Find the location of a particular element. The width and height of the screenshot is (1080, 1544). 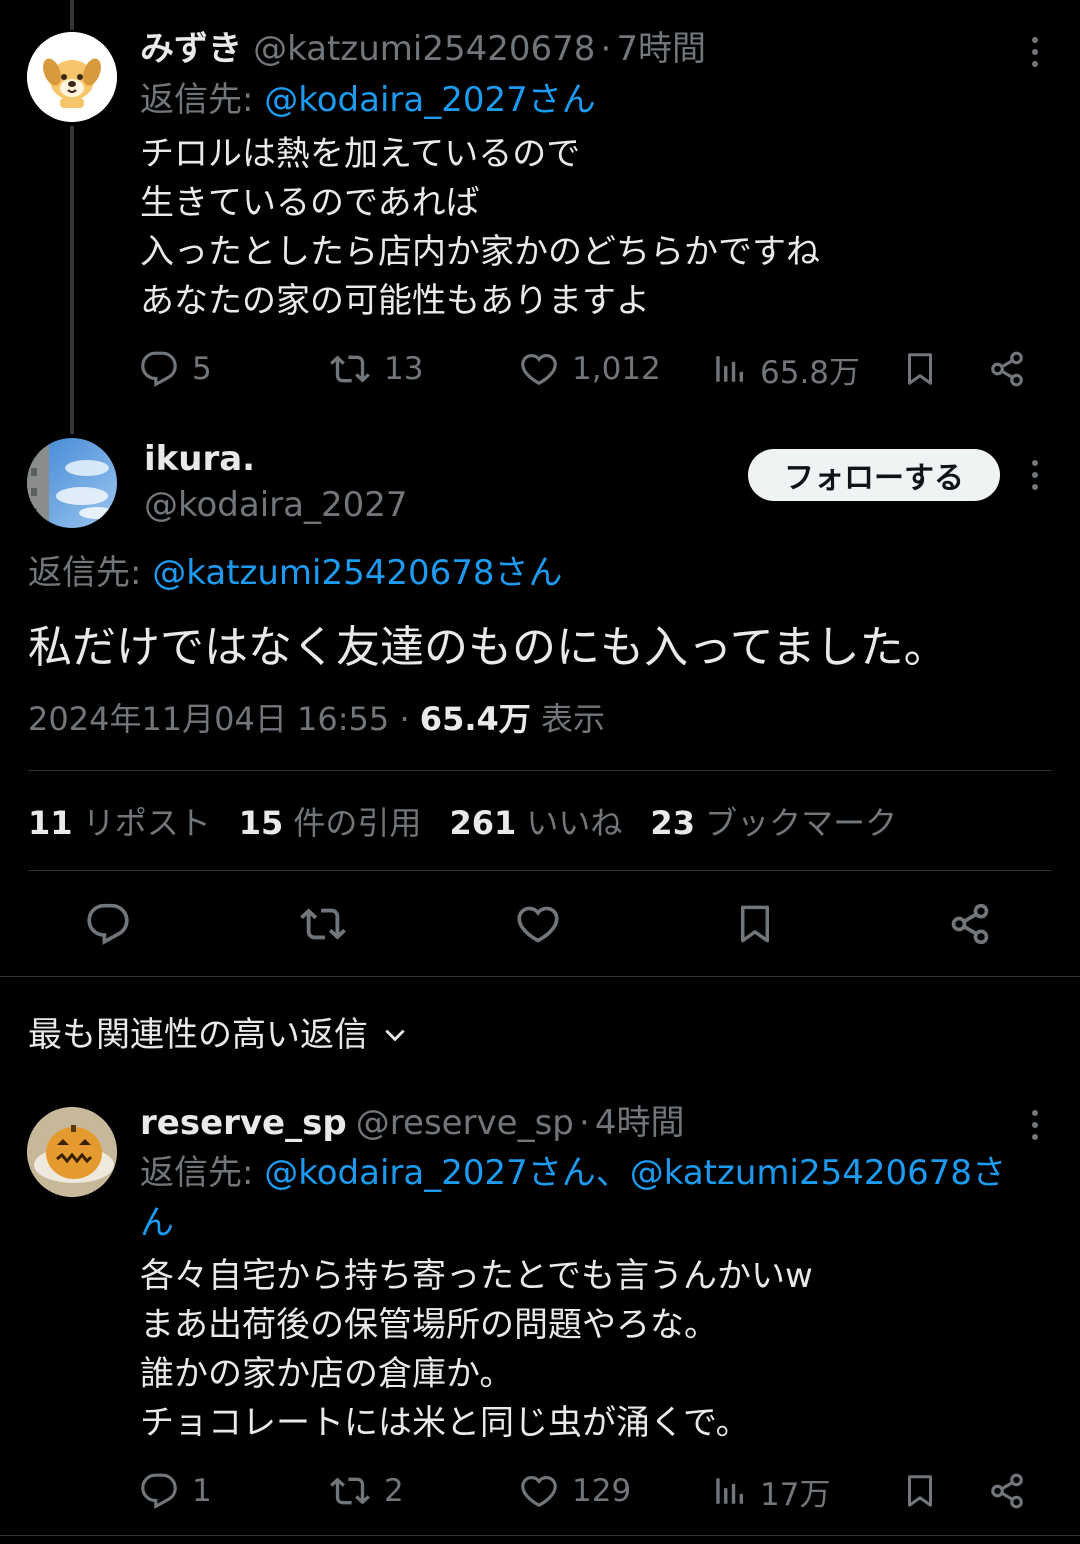

reply-count: 1 is located at coordinates (202, 1491).